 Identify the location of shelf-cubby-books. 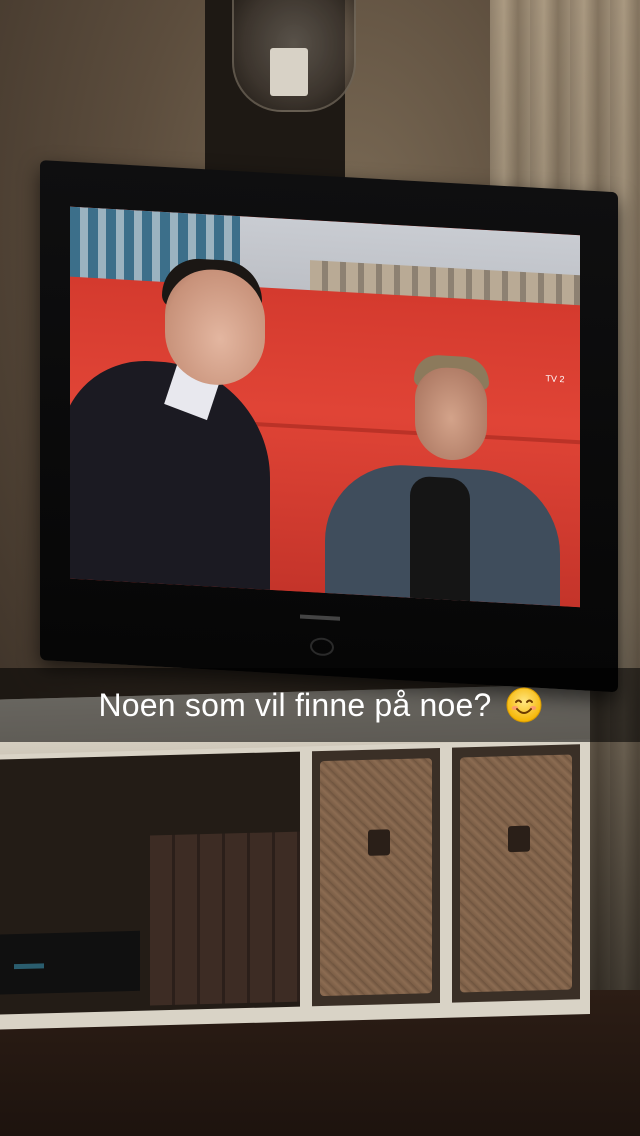
(150, 883).